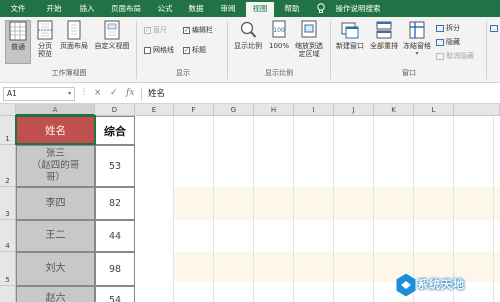  I want to click on page-layout-view-button: 页面布局, so click(74, 42).